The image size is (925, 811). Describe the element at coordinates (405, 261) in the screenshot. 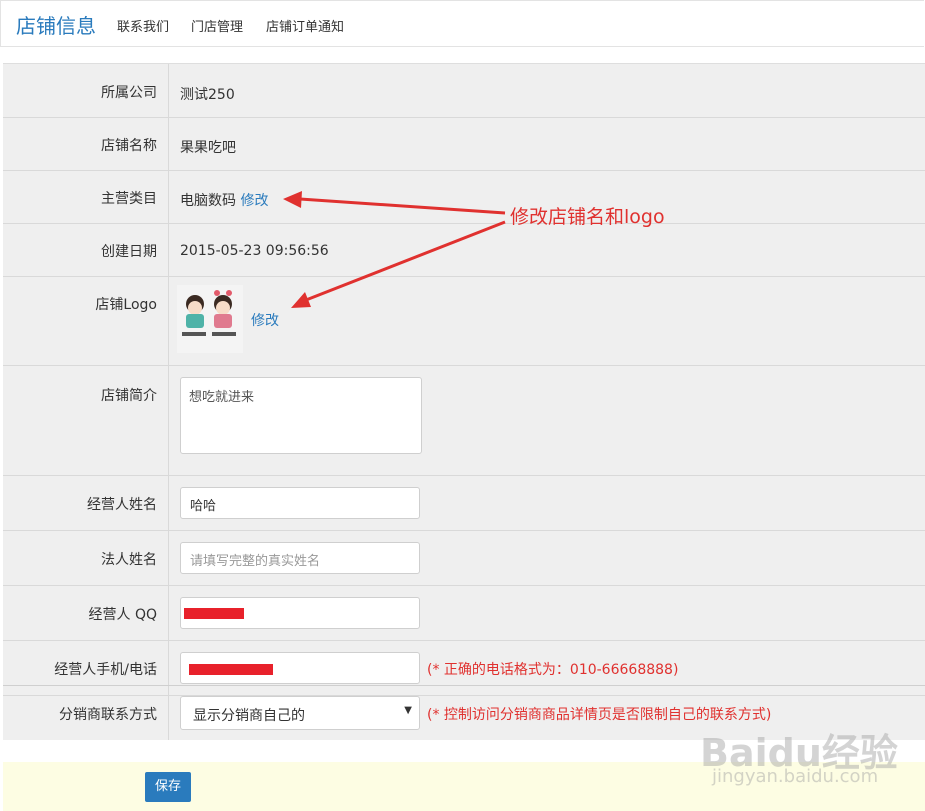

I see `arrow-to-logo-edit` at that location.